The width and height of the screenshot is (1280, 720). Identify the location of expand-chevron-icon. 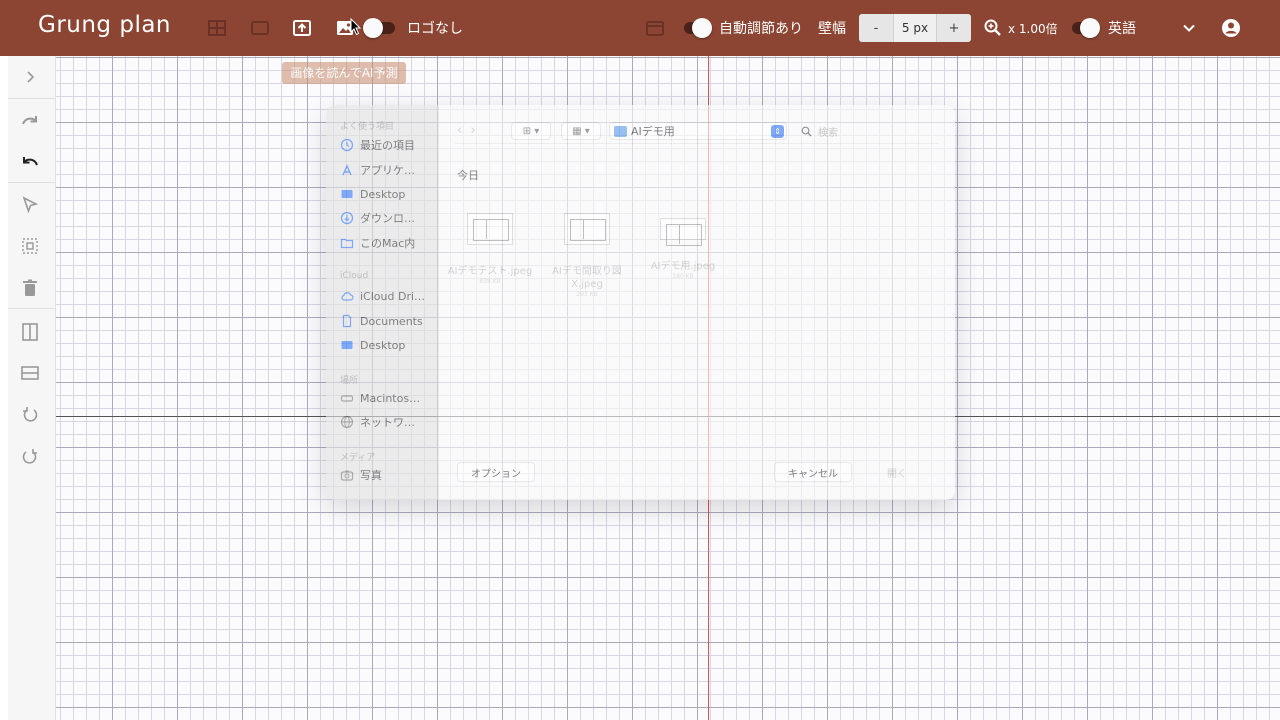
(30, 77).